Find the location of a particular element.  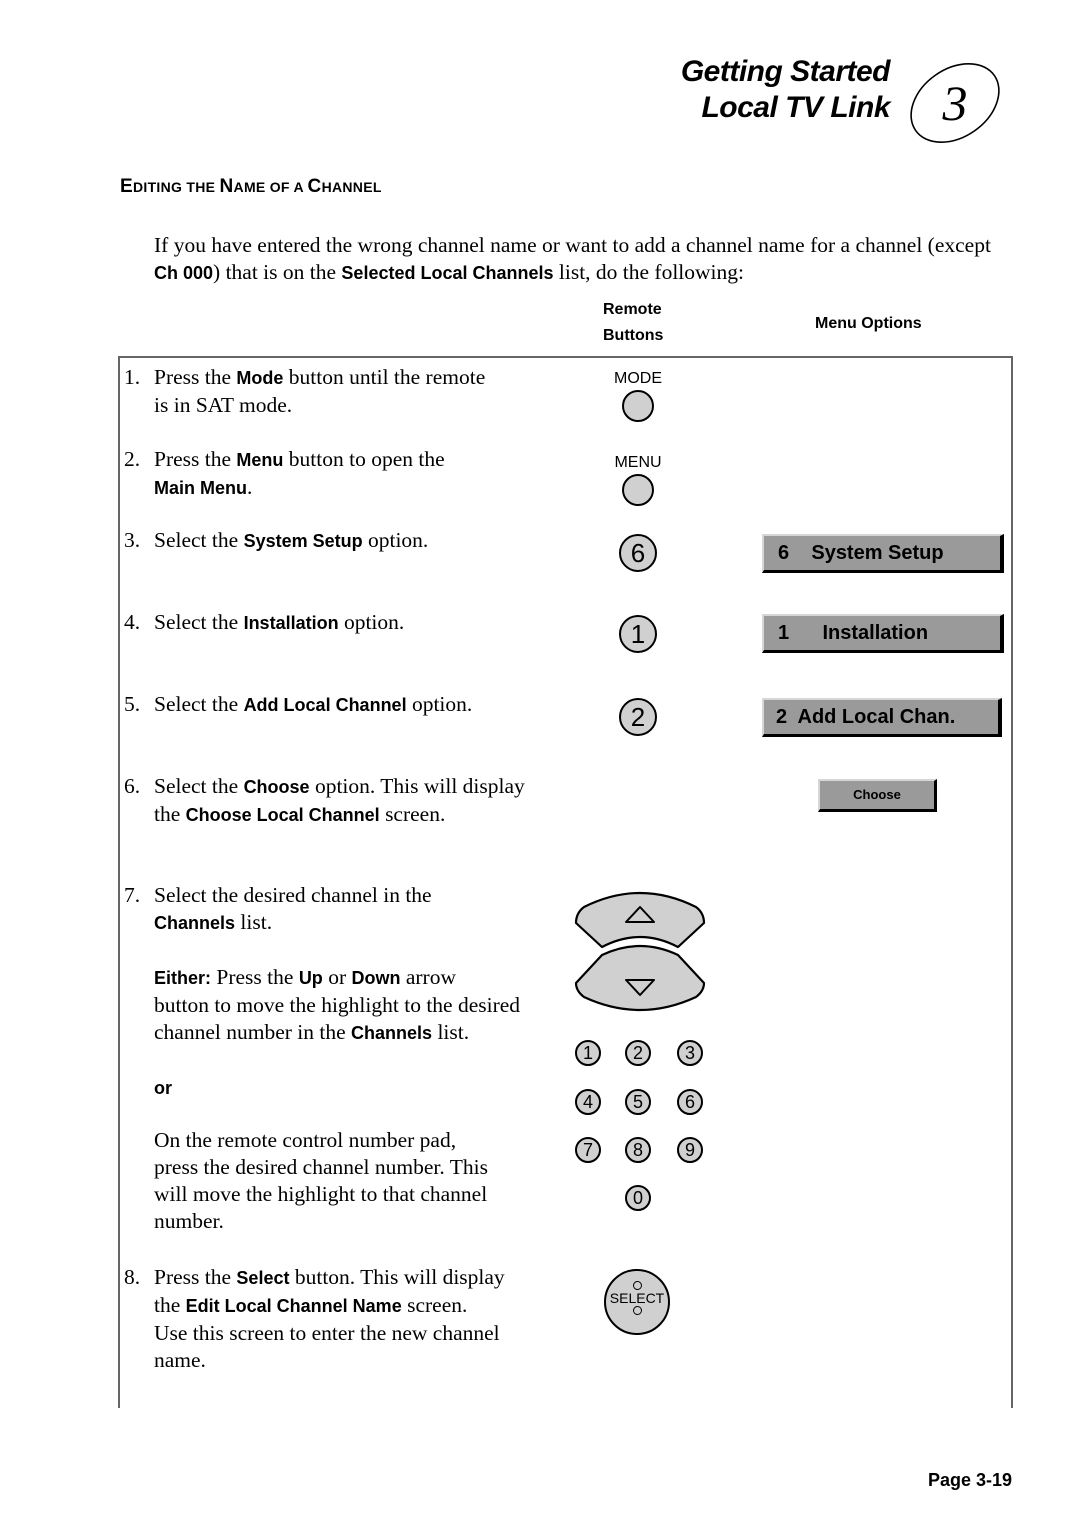

section-title: EDITING THE NAME OF A CHANNEL is located at coordinates (251, 187).